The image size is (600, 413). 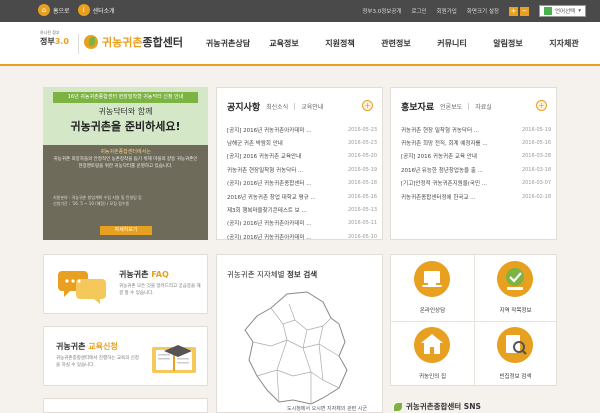 I want to click on edu-title-b: 교육신청, so click(x=103, y=346).